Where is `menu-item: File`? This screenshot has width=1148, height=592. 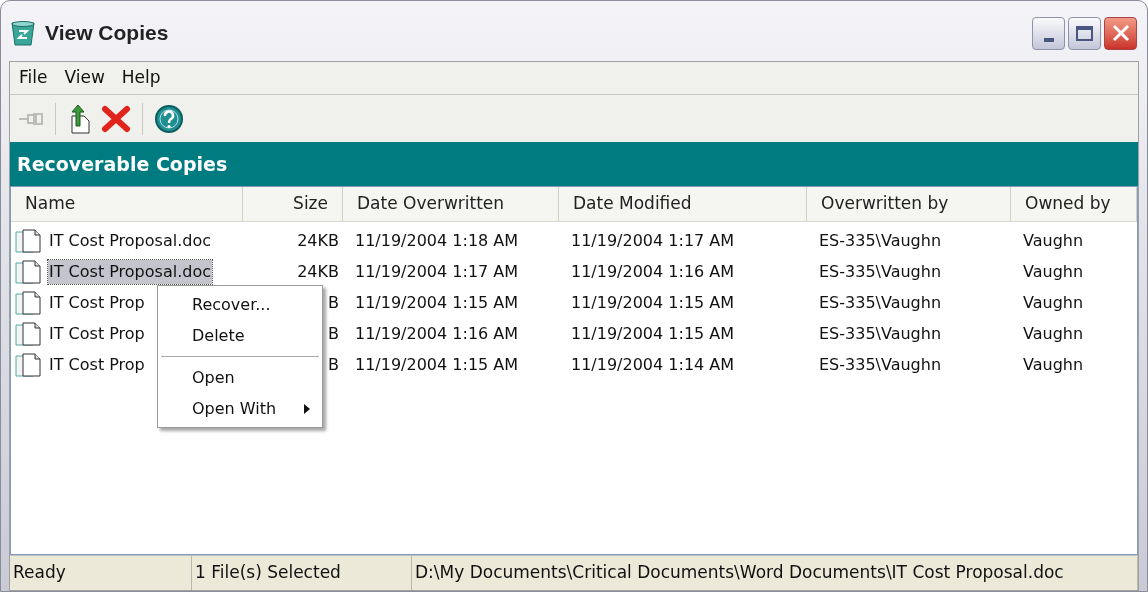
menu-item: File is located at coordinates (33, 78).